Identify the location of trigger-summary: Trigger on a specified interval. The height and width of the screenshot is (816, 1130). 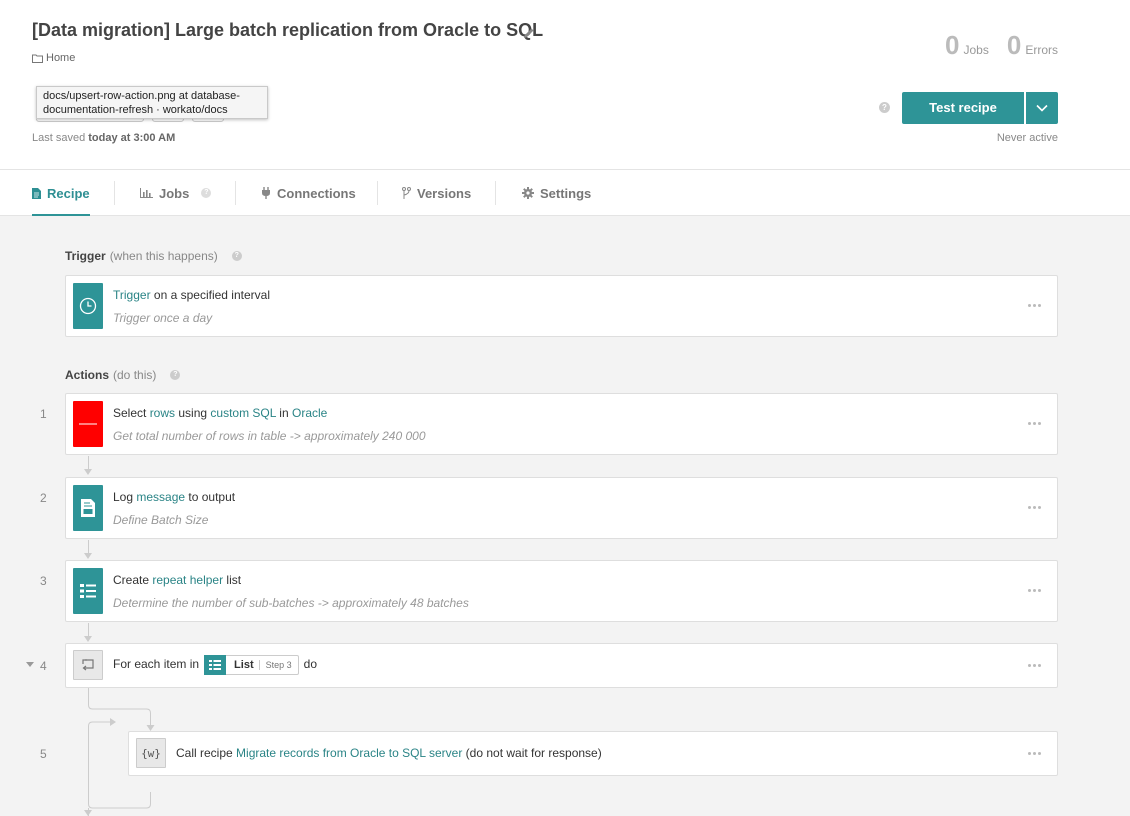
(191, 295).